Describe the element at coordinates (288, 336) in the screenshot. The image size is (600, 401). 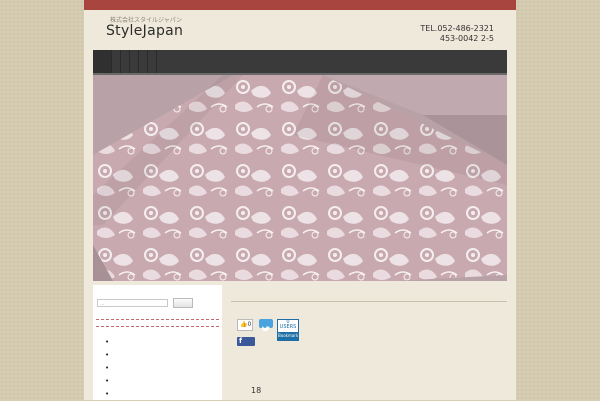
I see `hatena-bookmark-label: Bookmark` at that location.